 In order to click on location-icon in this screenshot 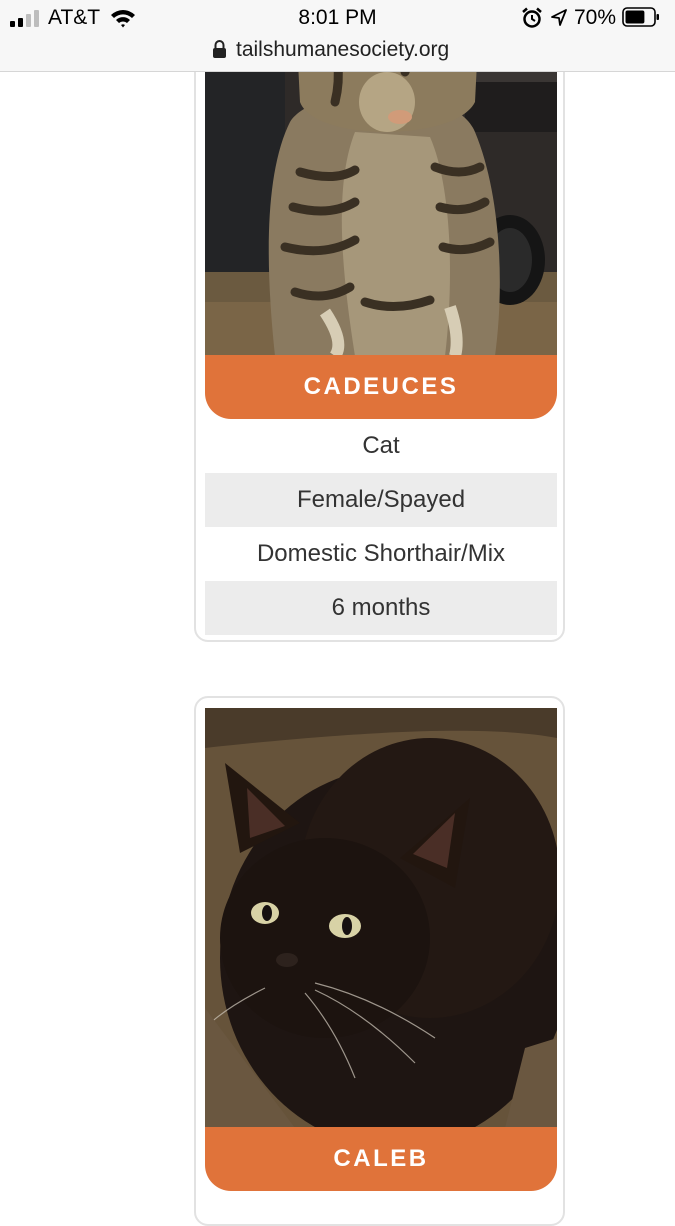, I will do `click(559, 17)`.